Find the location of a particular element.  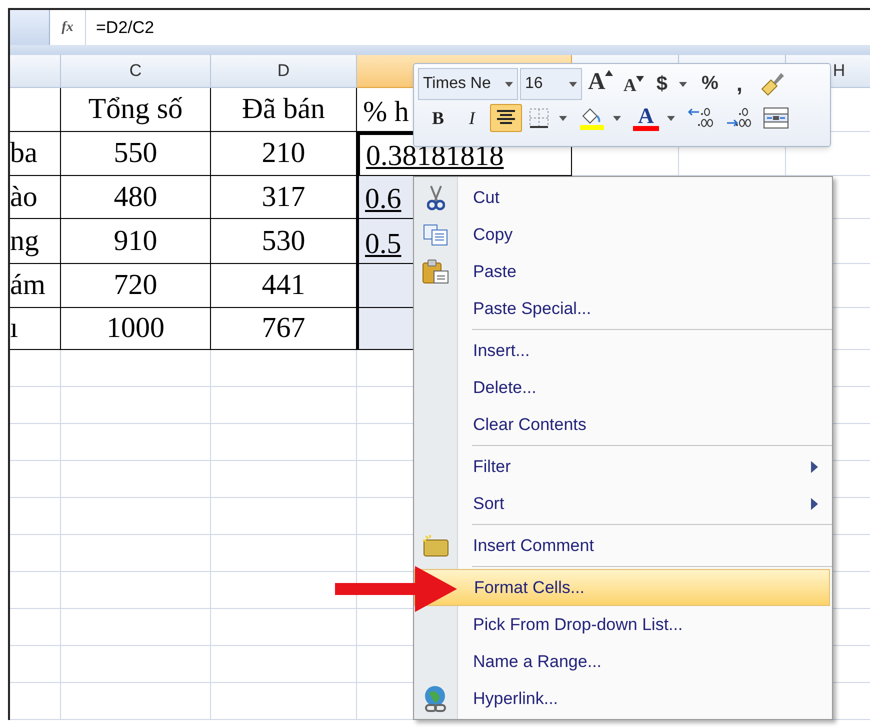

table-cell: Tổng số is located at coordinates (136, 110).